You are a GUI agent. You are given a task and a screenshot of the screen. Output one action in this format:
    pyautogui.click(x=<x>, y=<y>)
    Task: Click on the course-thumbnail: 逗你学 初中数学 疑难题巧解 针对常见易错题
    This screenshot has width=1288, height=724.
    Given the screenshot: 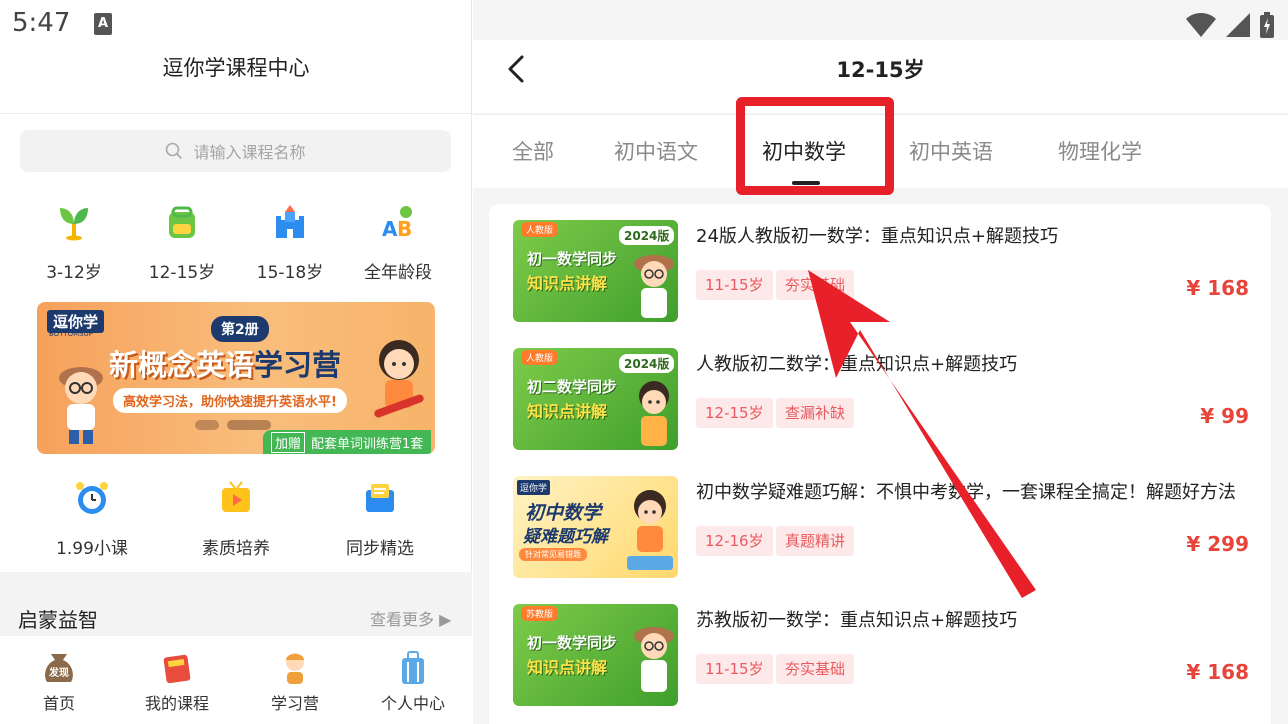 What is the action you would take?
    pyautogui.click(x=595, y=527)
    